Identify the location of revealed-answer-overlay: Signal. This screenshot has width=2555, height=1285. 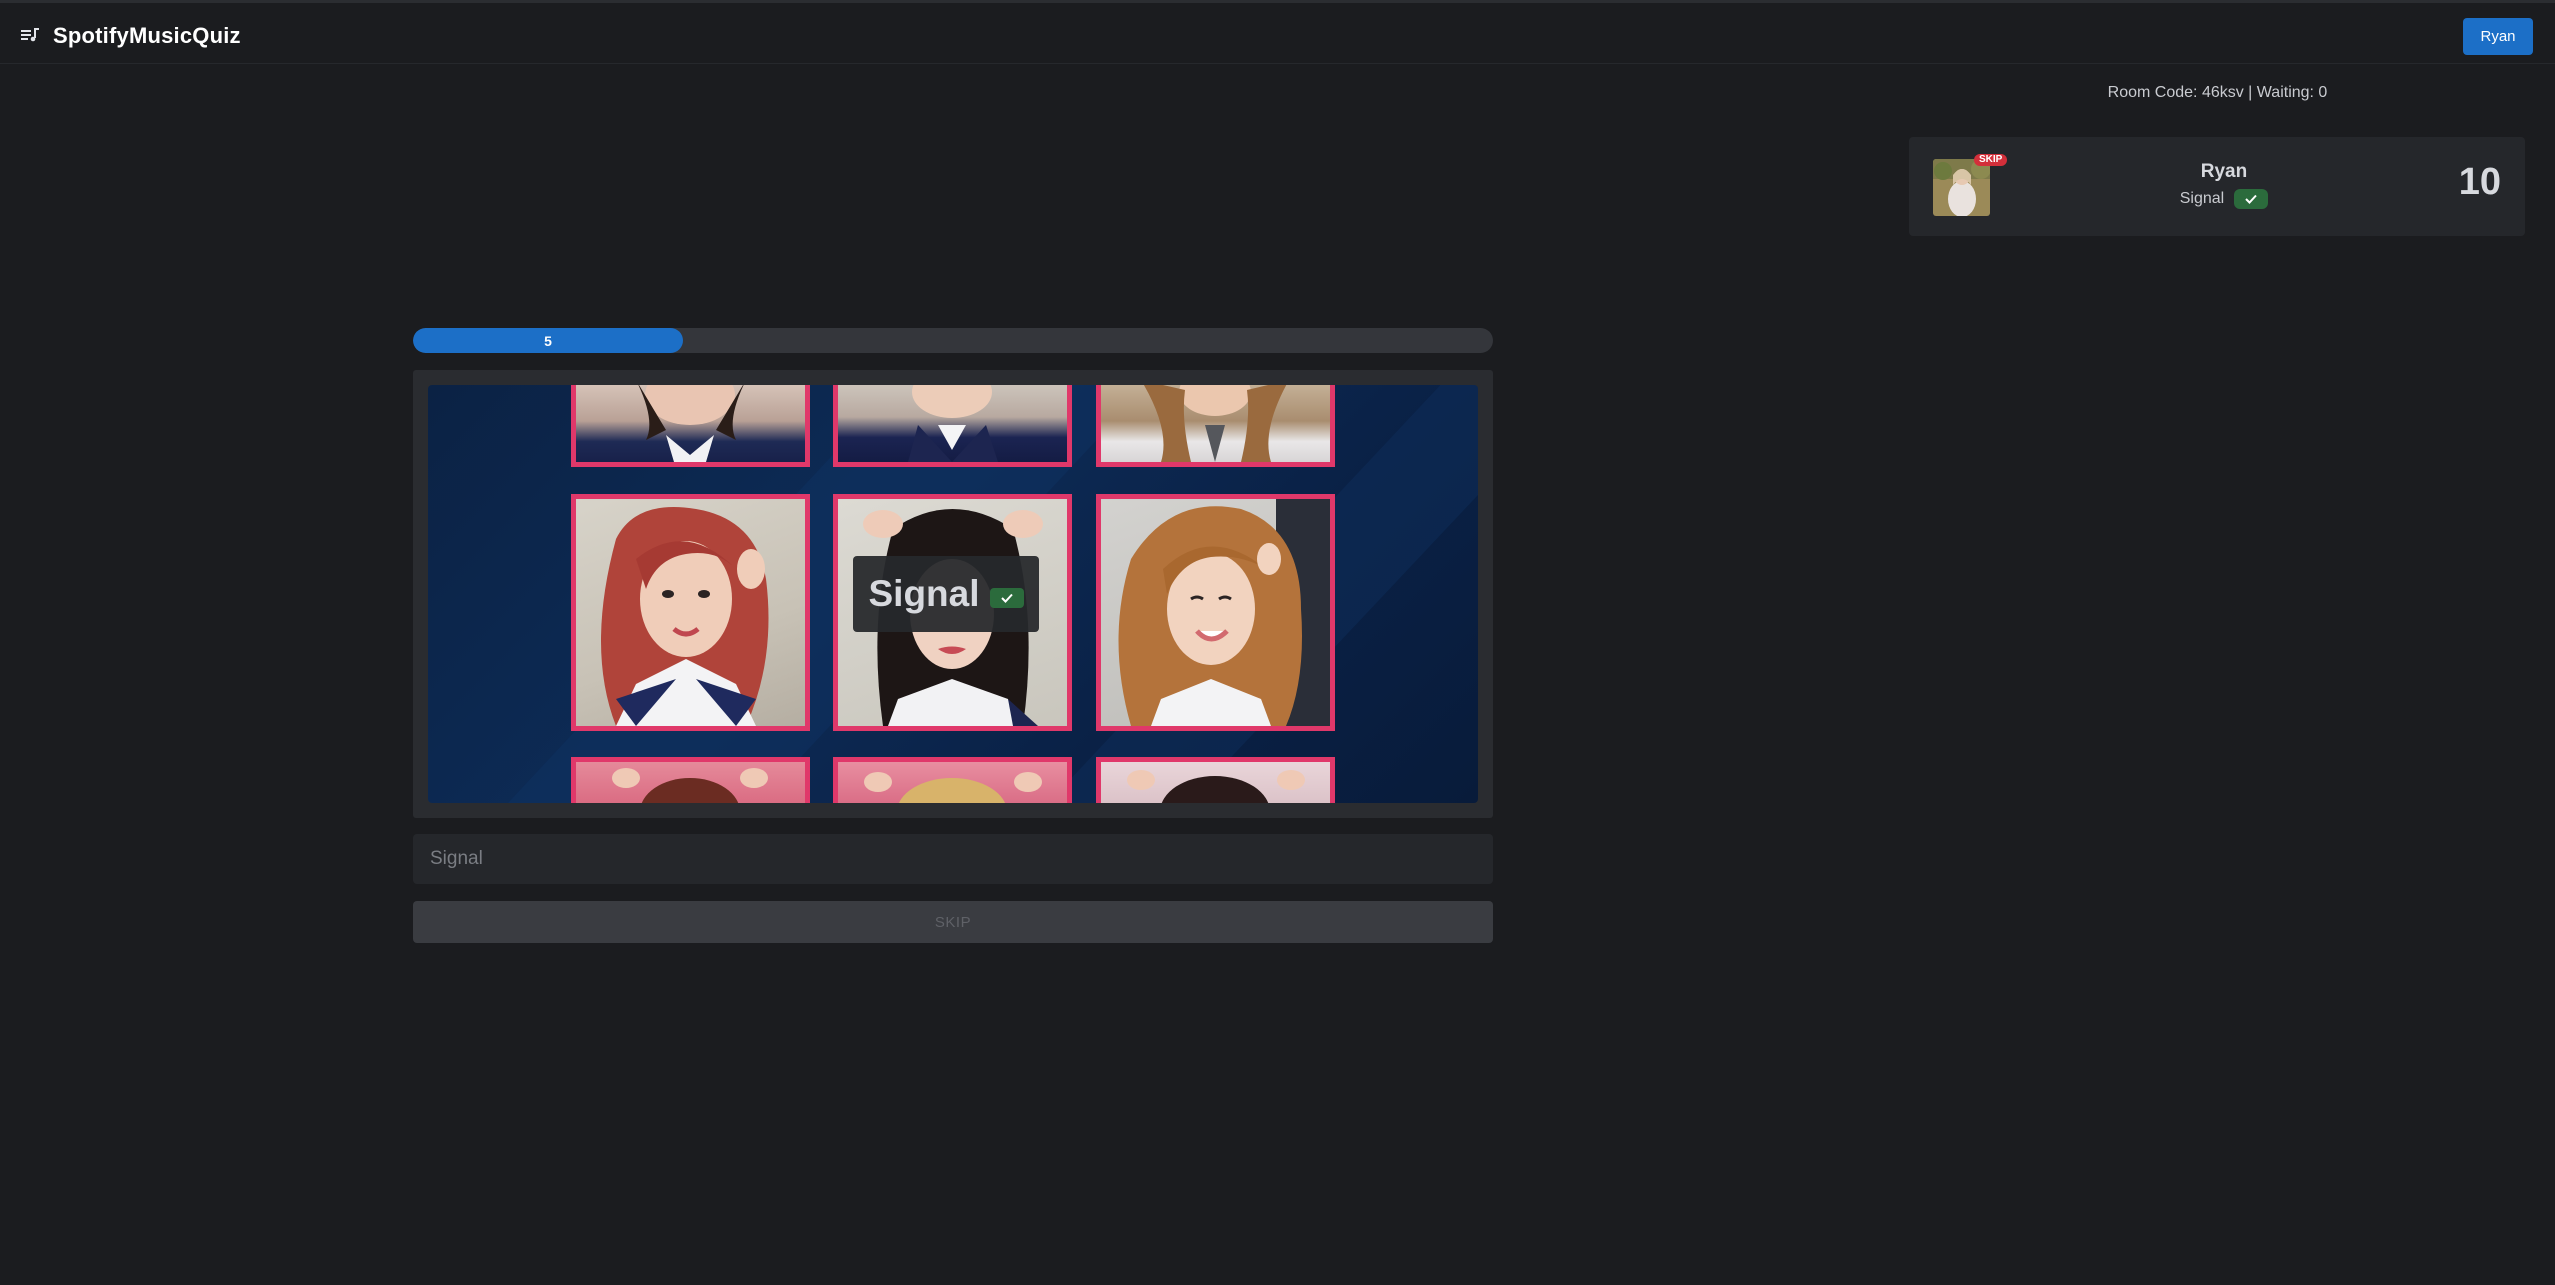
(946, 594).